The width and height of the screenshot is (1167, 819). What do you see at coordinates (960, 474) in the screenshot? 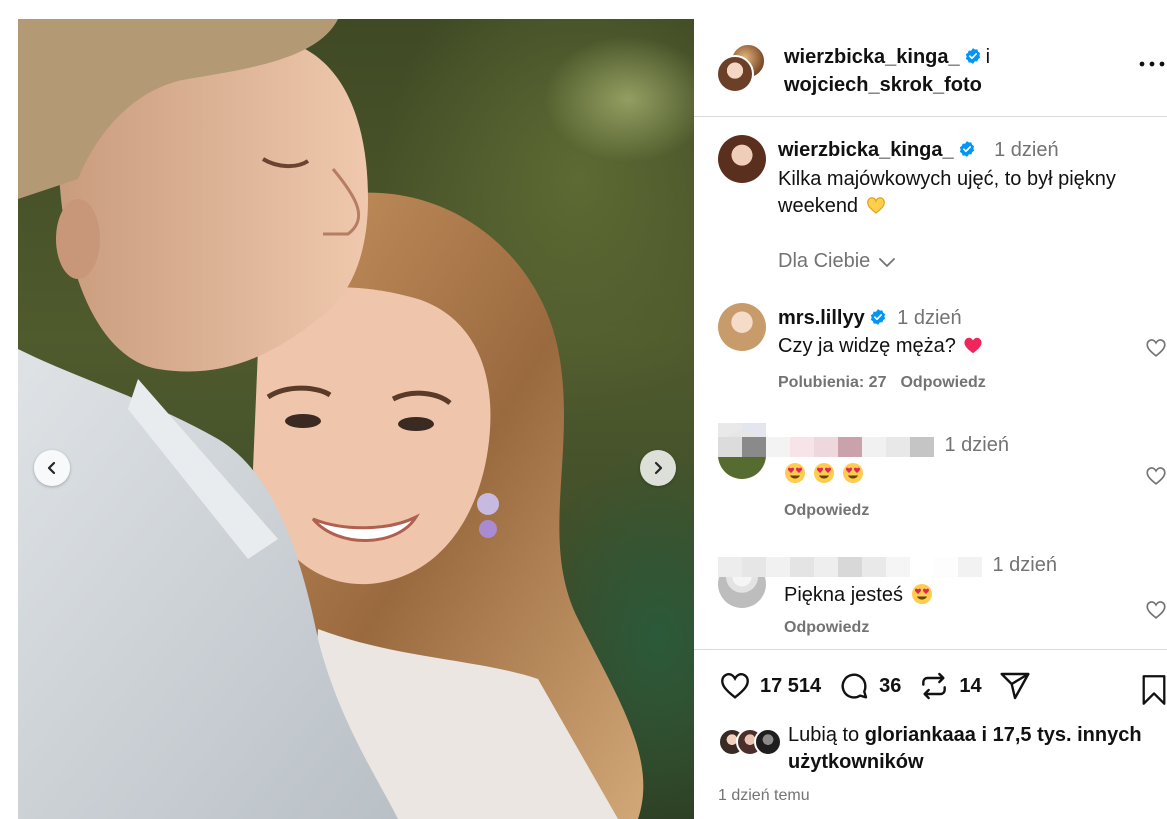
I see `comment-text-wrap` at bounding box center [960, 474].